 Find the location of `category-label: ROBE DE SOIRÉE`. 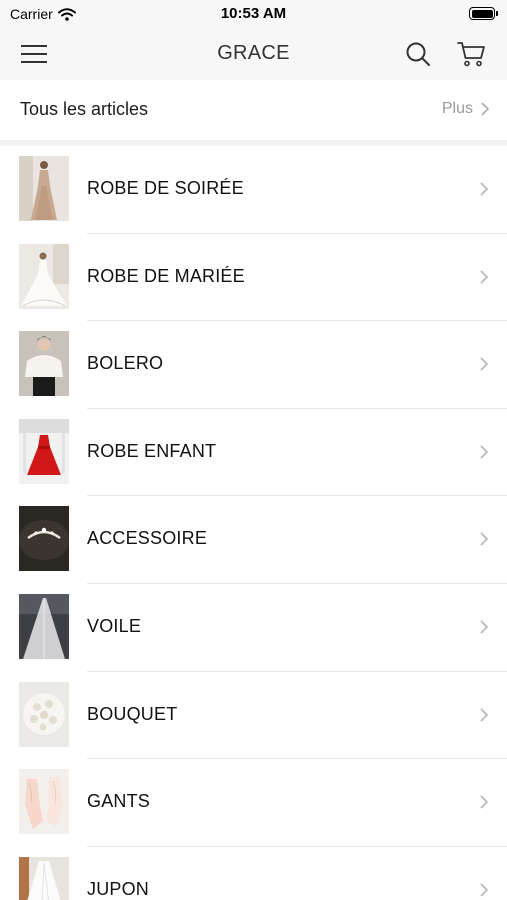

category-label: ROBE DE SOIRÉE is located at coordinates (165, 188).